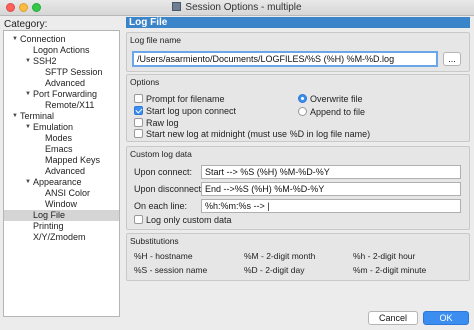 The image size is (474, 330). Describe the element at coordinates (171, 270) in the screenshot. I see `substitution-item: %S - session name` at that location.